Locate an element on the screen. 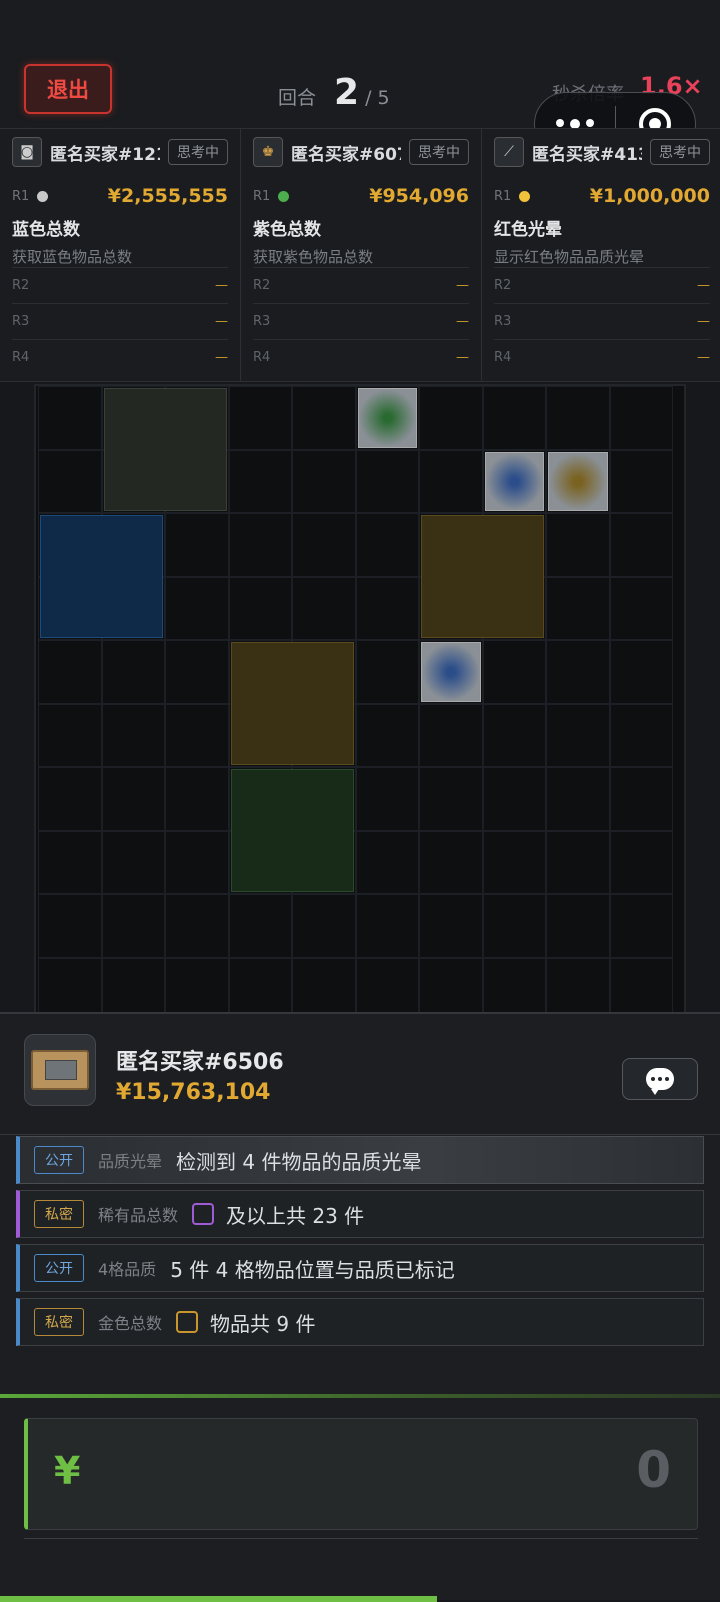 The height and width of the screenshot is (1602, 720). item-green-large is located at coordinates (292, 830).